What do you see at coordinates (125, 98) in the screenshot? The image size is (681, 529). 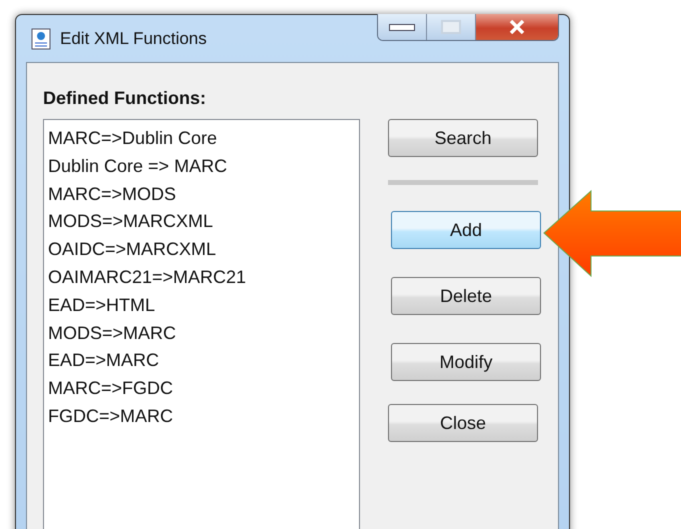 I see `list-label: Defined Functions:` at bounding box center [125, 98].